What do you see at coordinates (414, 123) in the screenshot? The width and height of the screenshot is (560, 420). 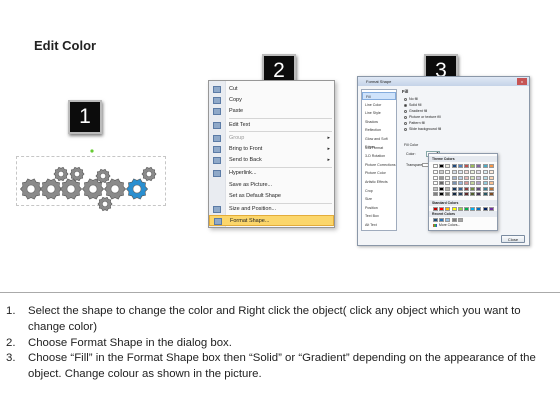 I see `fill-option-pattern-fill: Pattern fill` at bounding box center [414, 123].